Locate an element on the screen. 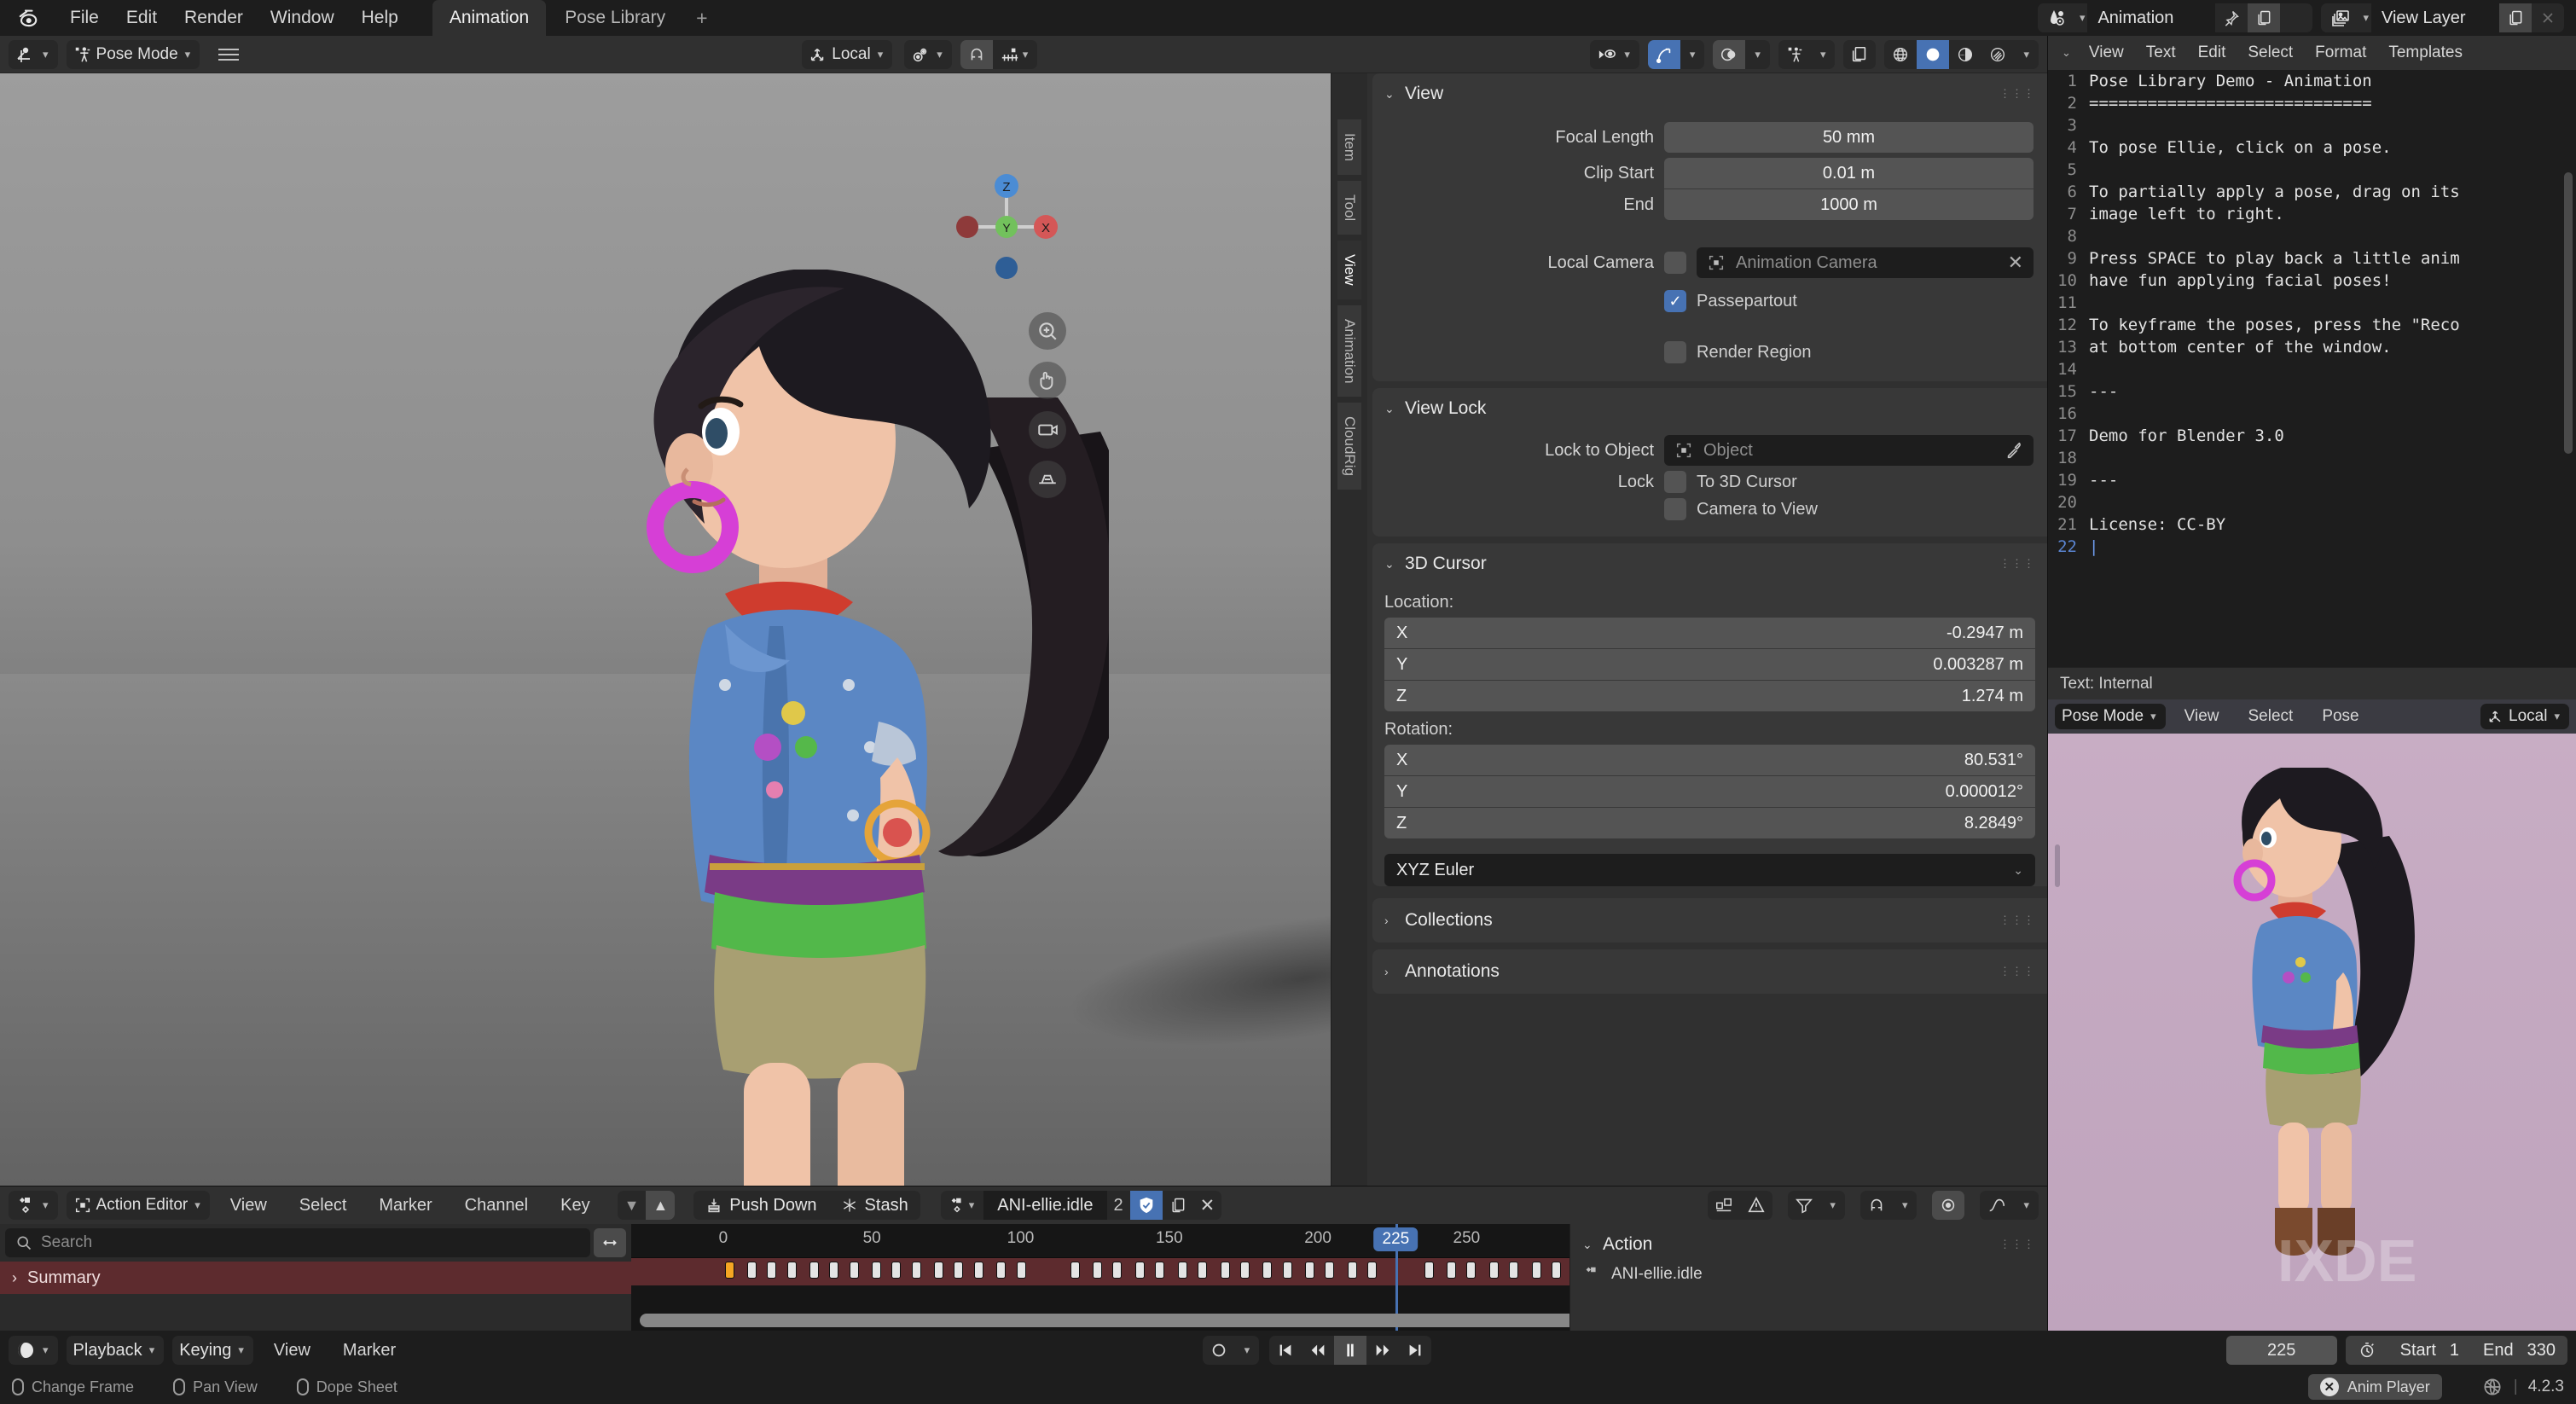 This screenshot has height=1404, width=2576. dope-action-panel-field: ANI-ellie.idle is located at coordinates (1657, 1274).